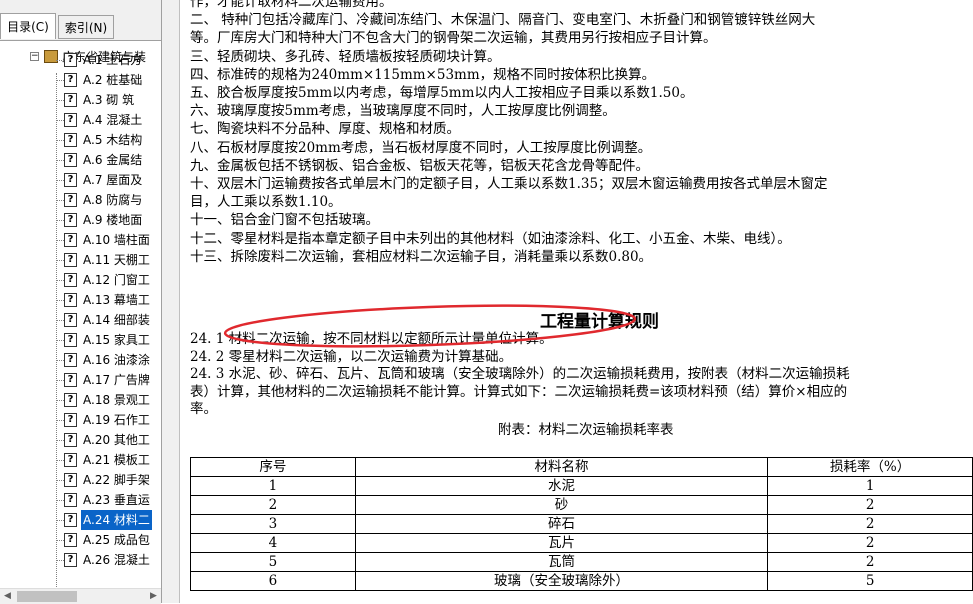 This screenshot has height=604, width=973. What do you see at coordinates (80, 440) in the screenshot?
I see `tree-item: ? A.20 其他工` at bounding box center [80, 440].